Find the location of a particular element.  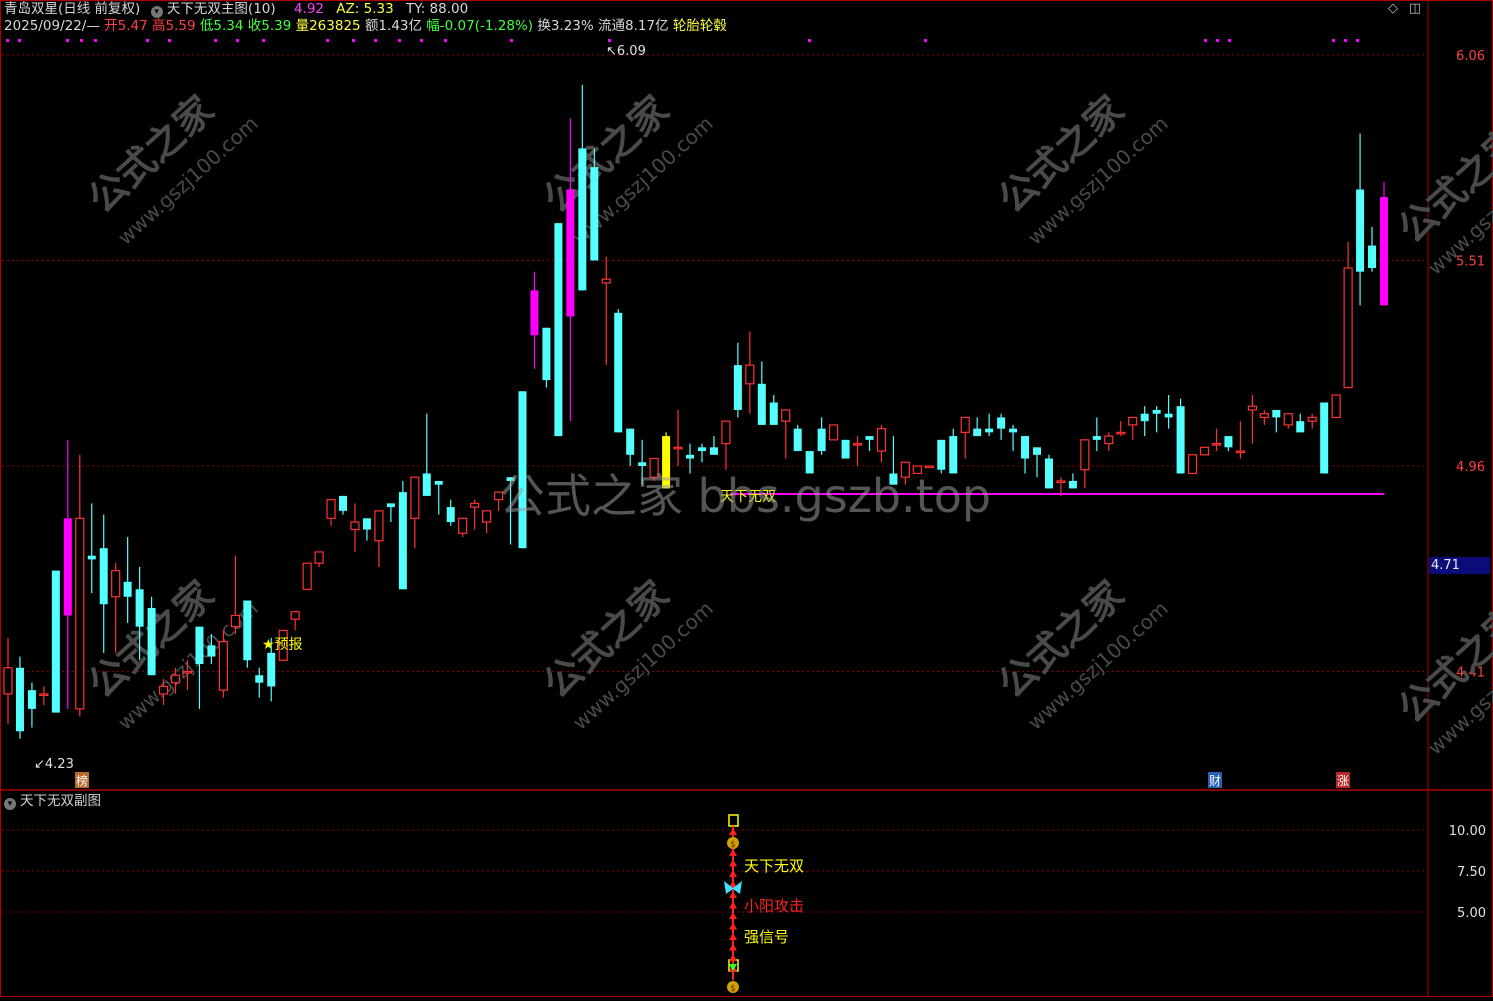

current-price-tag: 4.71 is located at coordinates (1459, 565).